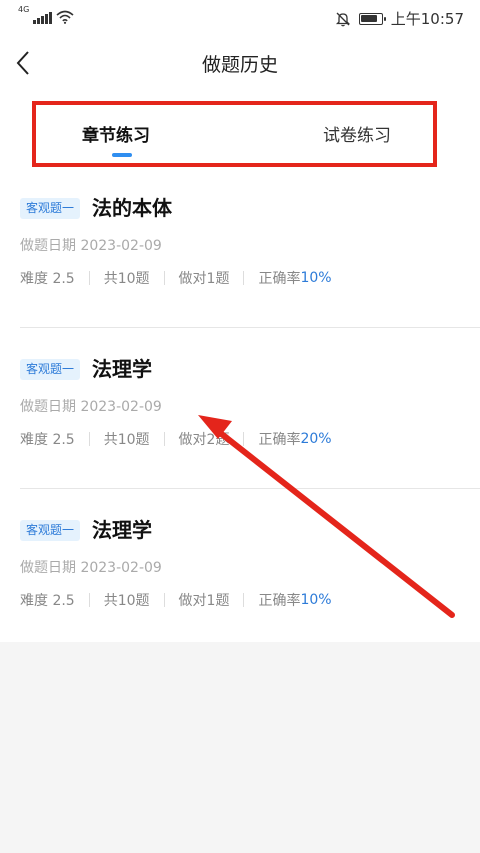 This screenshot has width=480, height=853. What do you see at coordinates (122, 155) in the screenshot?
I see `active-tab-indicator` at bounding box center [122, 155].